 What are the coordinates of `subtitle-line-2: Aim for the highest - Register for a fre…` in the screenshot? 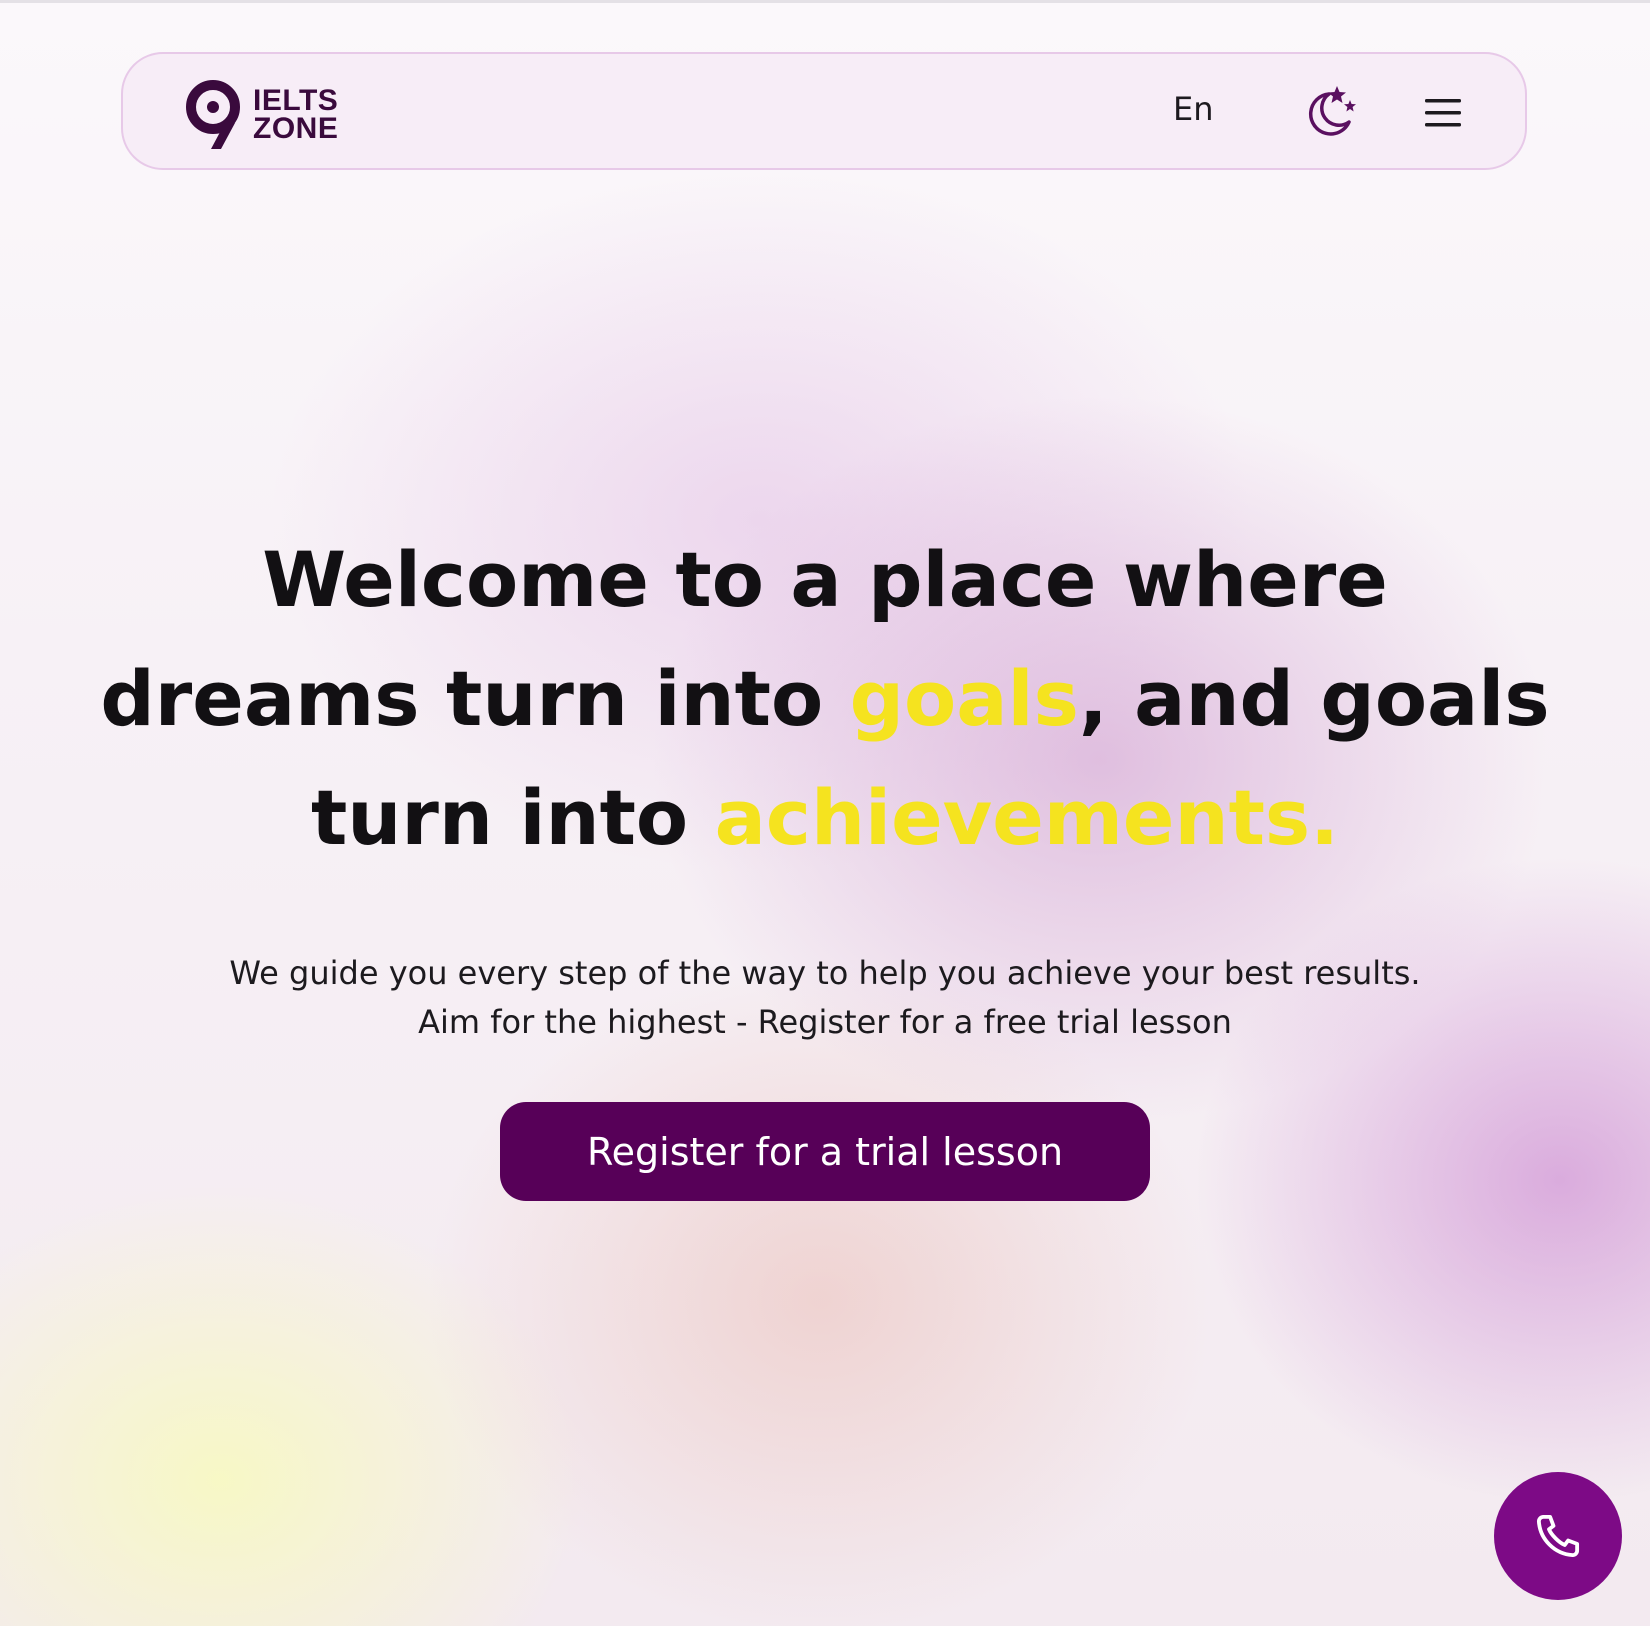 It's located at (825, 1022).